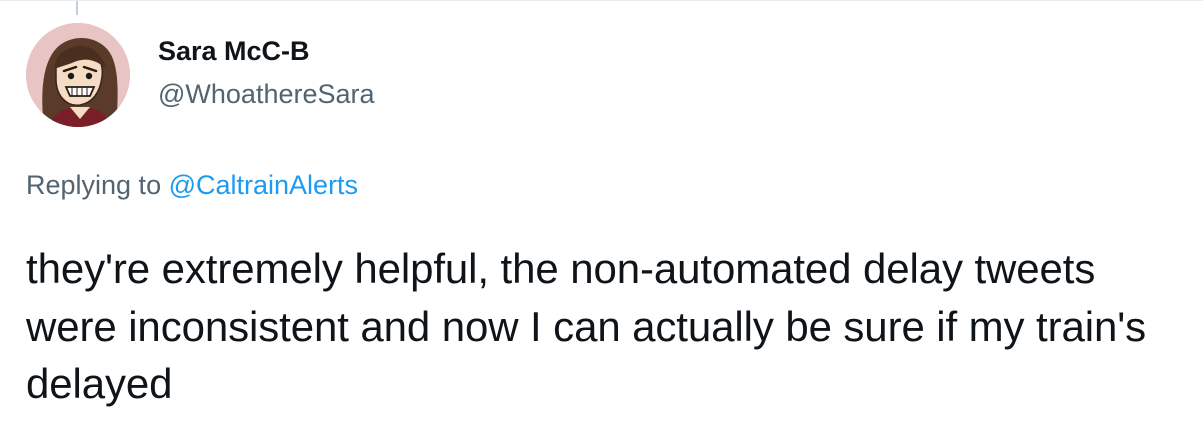 Image resolution: width=1203 pixels, height=446 pixels. I want to click on reply-mention-link: @CaltrainAlerts, so click(263, 185).